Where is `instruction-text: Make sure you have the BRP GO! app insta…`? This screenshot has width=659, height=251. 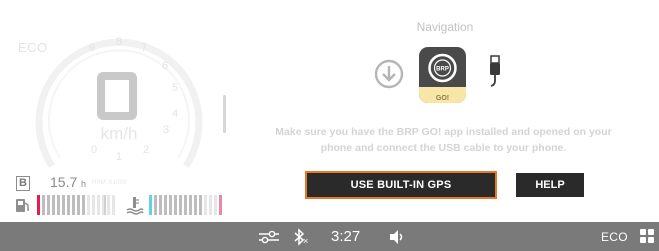 instruction-text: Make sure you have the BRP GO! app insta… is located at coordinates (443, 140).